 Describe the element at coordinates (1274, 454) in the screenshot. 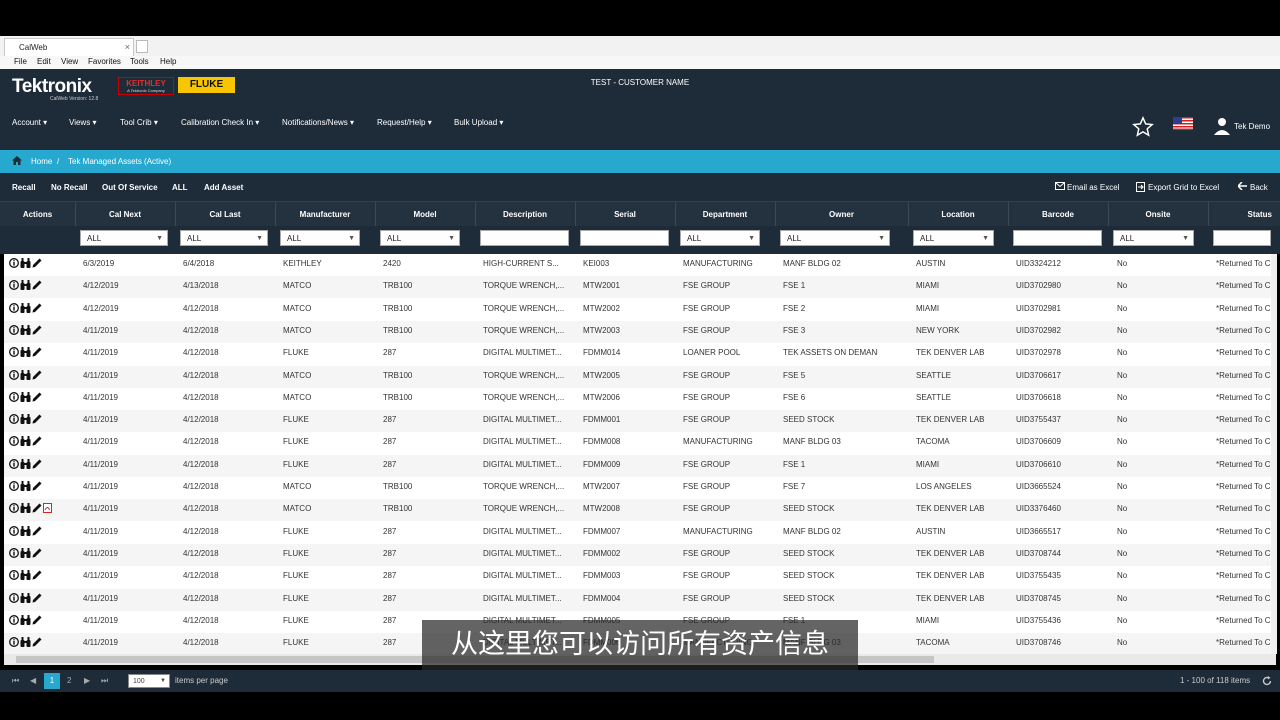

I see `vertical-scrollbar` at that location.